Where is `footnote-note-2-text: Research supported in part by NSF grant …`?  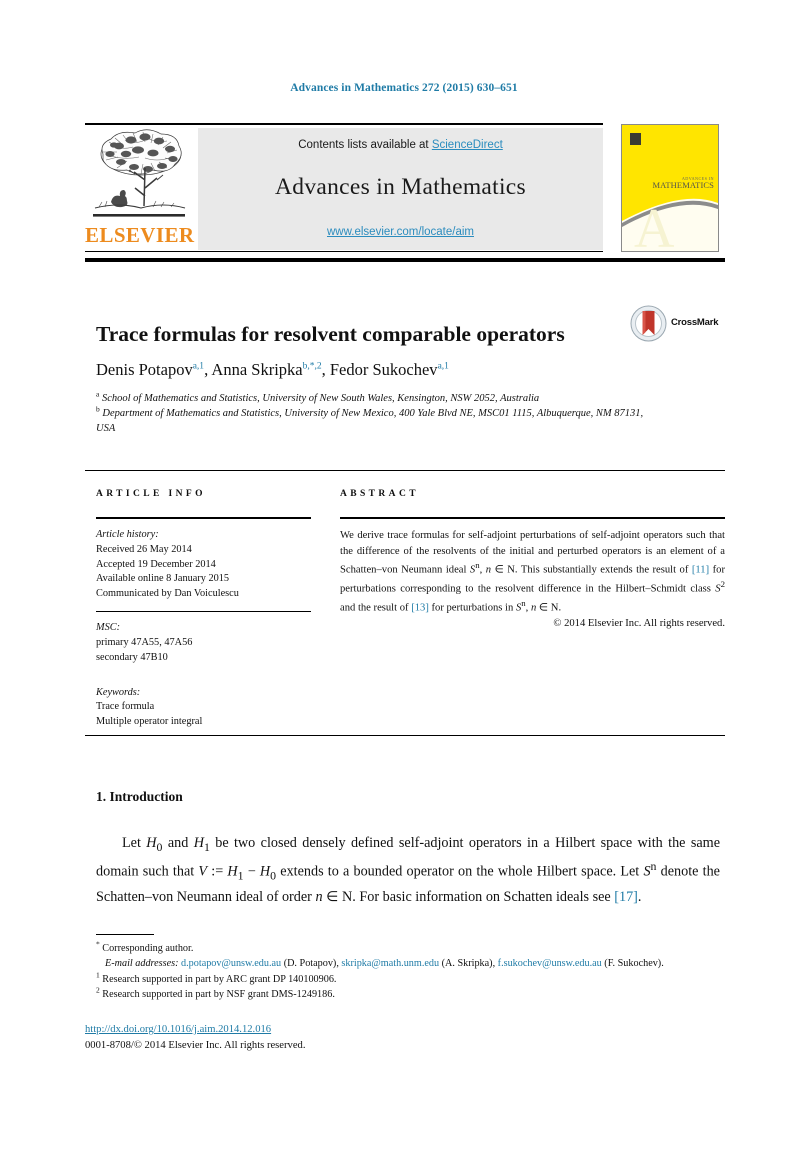
footnote-note-2-text: Research supported in part by NSF grant … is located at coordinates (218, 994).